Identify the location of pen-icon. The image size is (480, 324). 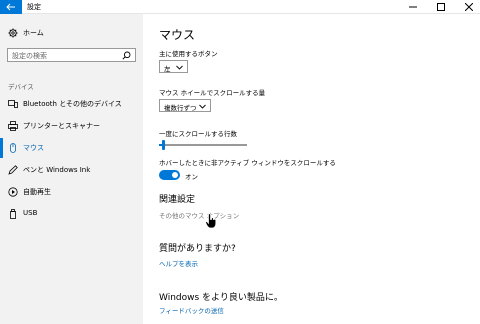
(13, 170).